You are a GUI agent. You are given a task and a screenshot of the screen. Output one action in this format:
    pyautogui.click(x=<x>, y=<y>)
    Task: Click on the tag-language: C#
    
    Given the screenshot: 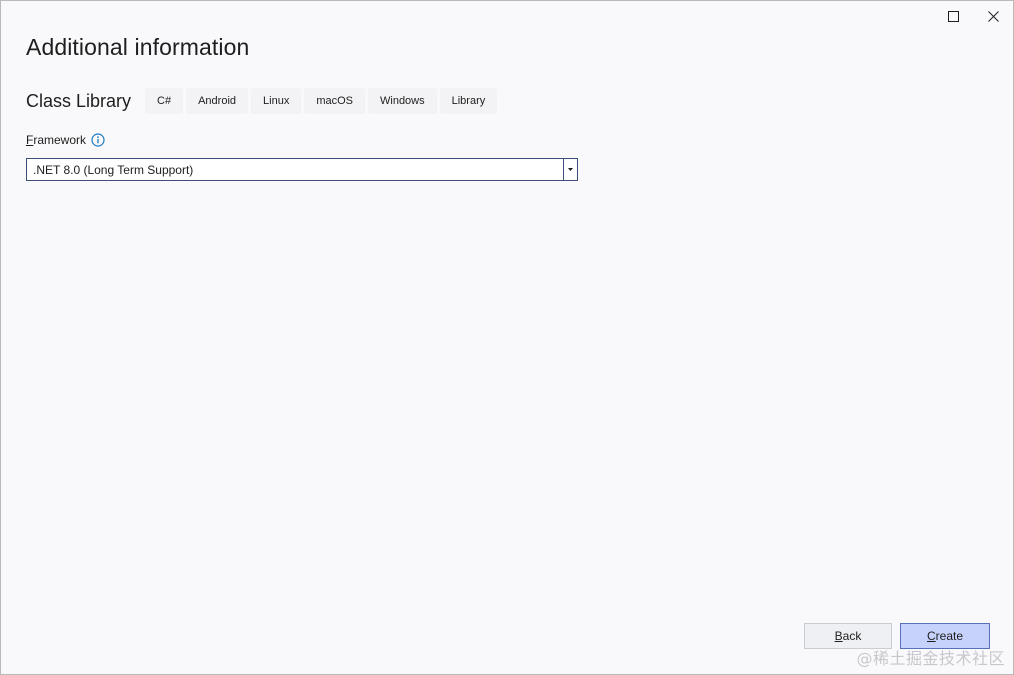 What is the action you would take?
    pyautogui.click(x=164, y=101)
    